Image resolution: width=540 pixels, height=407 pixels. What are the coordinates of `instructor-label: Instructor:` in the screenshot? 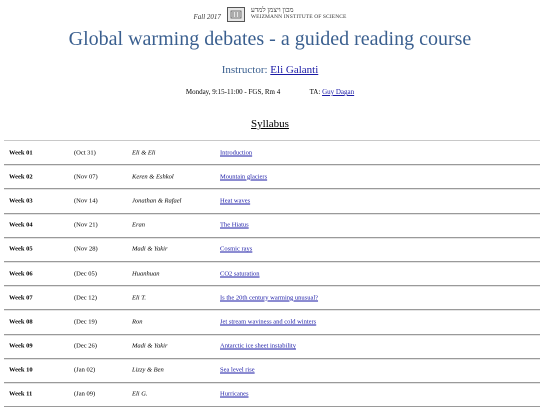 It's located at (244, 70).